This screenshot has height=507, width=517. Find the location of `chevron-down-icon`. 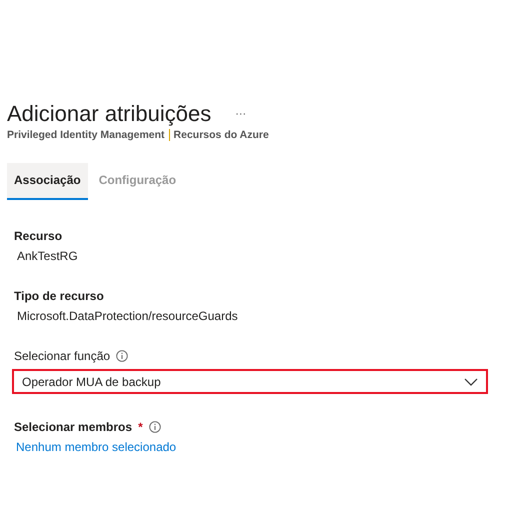

chevron-down-icon is located at coordinates (471, 382).